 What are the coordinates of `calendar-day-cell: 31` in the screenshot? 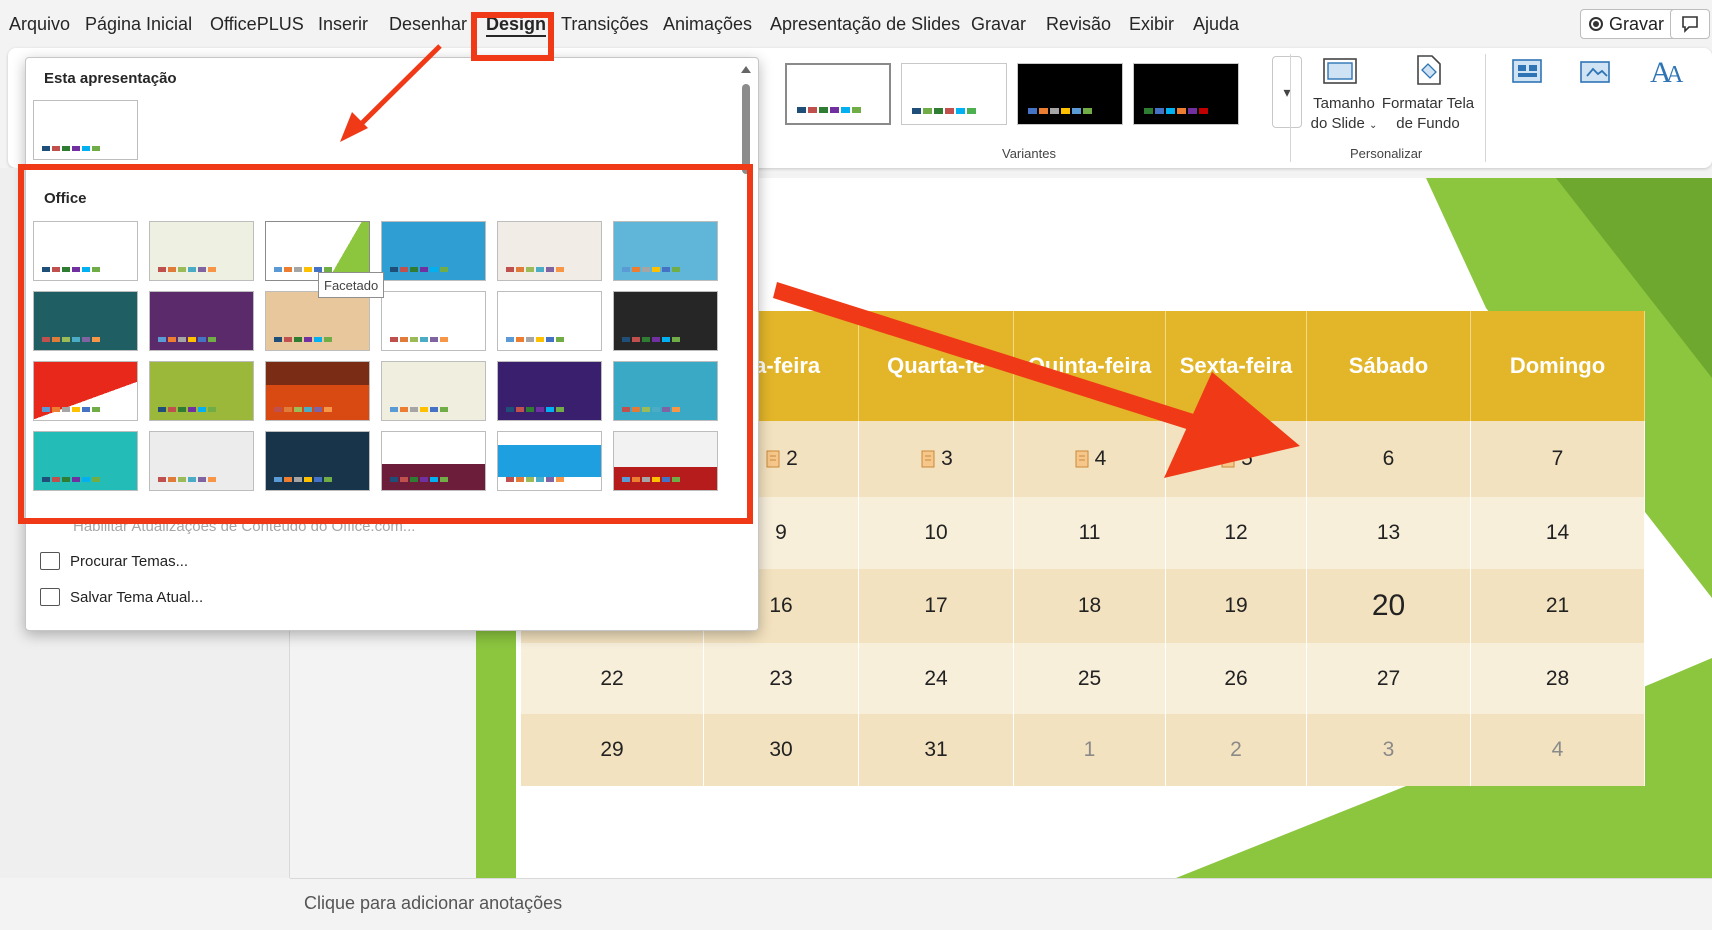 It's located at (936, 750).